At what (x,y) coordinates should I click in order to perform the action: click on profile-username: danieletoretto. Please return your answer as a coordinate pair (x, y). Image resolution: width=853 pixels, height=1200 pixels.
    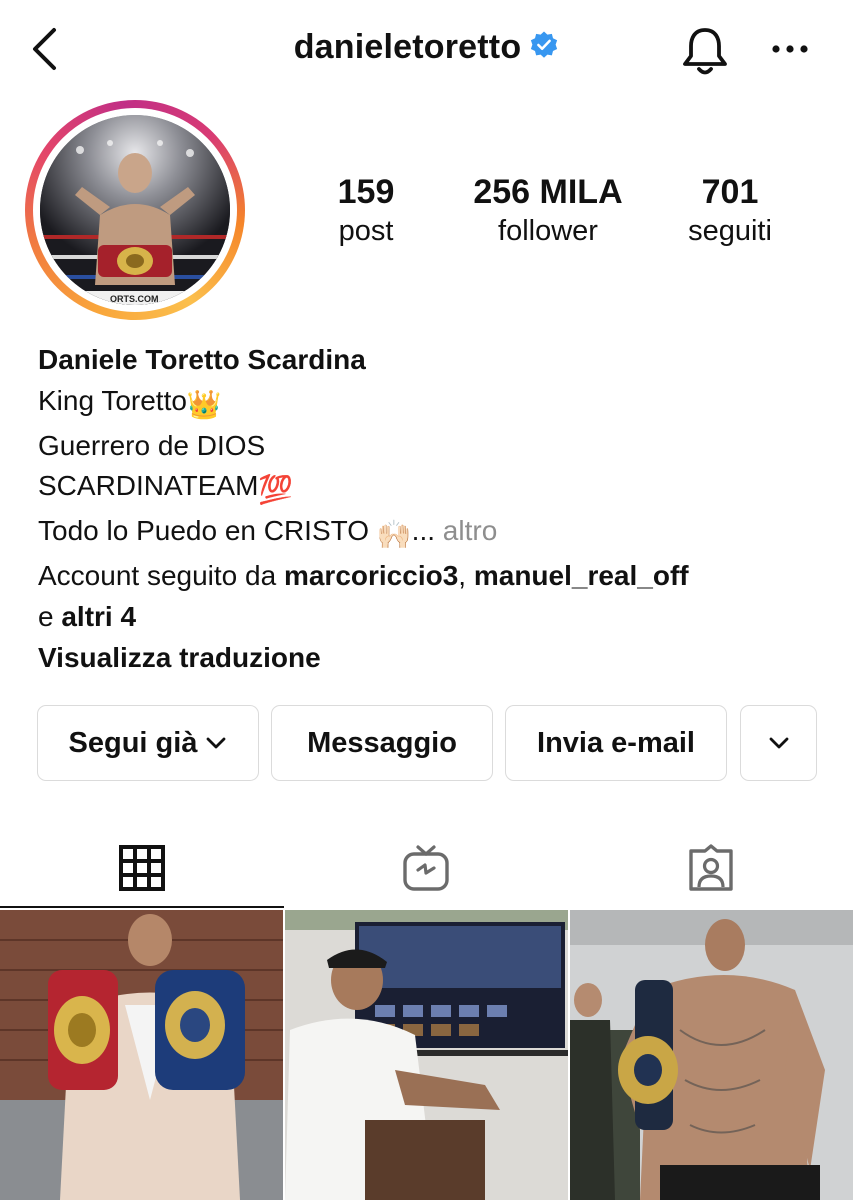
    Looking at the image, I should click on (407, 47).